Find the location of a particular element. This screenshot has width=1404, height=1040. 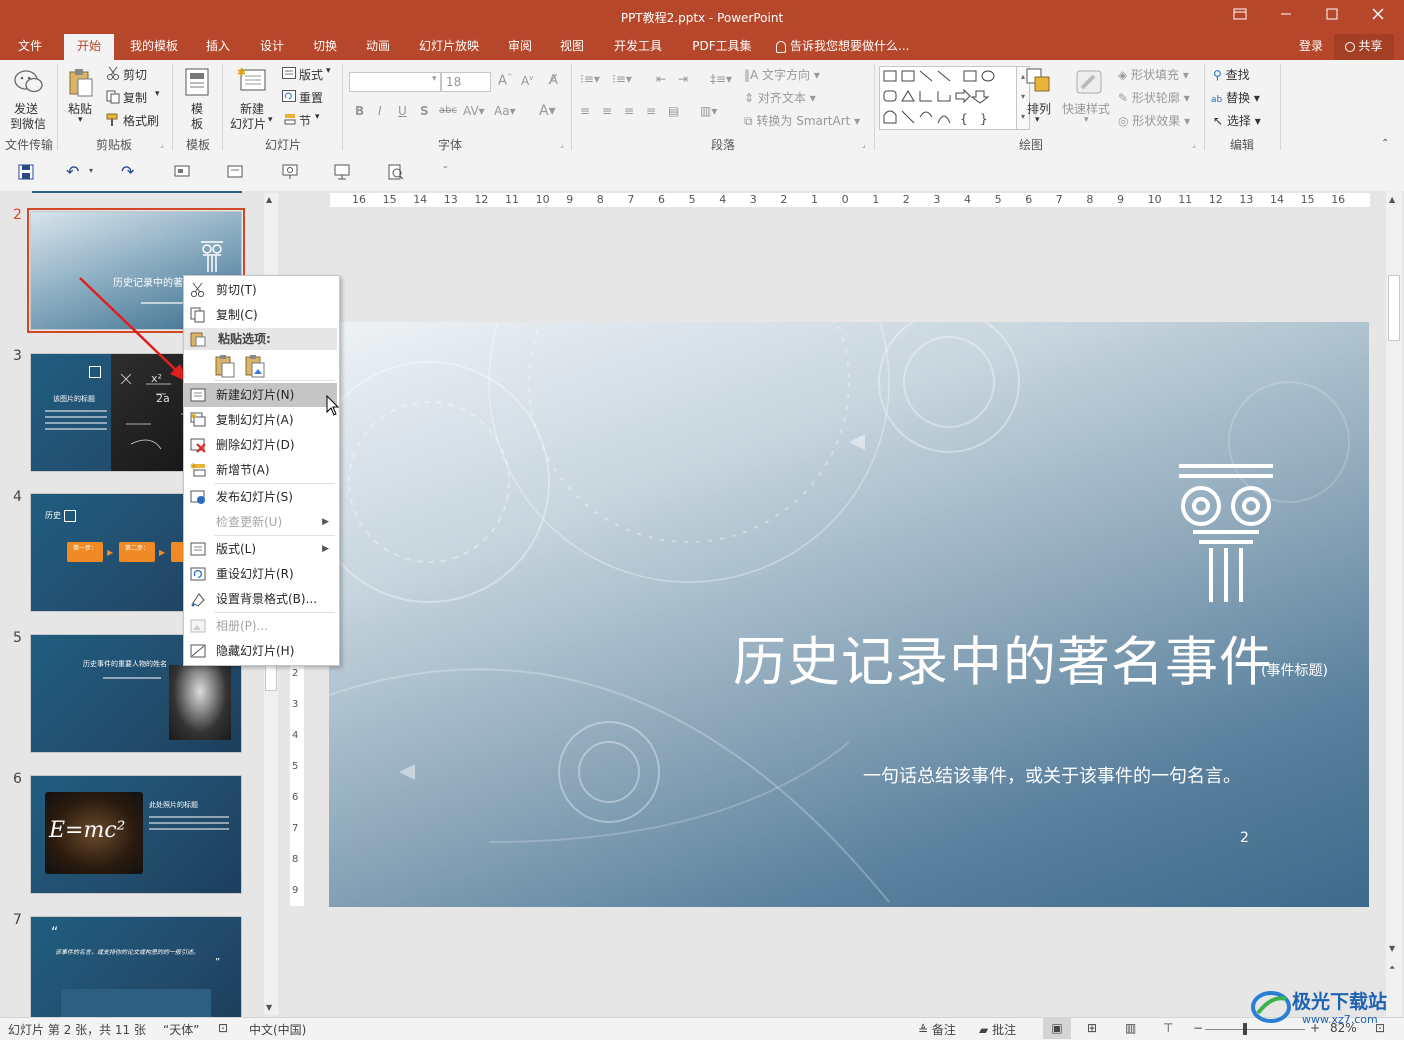

replace-button: ab 替换 ▾ is located at coordinates (1235, 97).